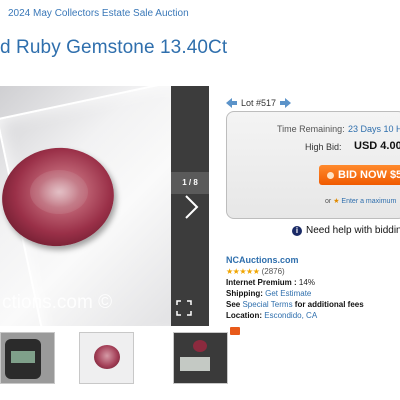  What do you see at coordinates (23, 359) in the screenshot?
I see `scale-image` at bounding box center [23, 359].